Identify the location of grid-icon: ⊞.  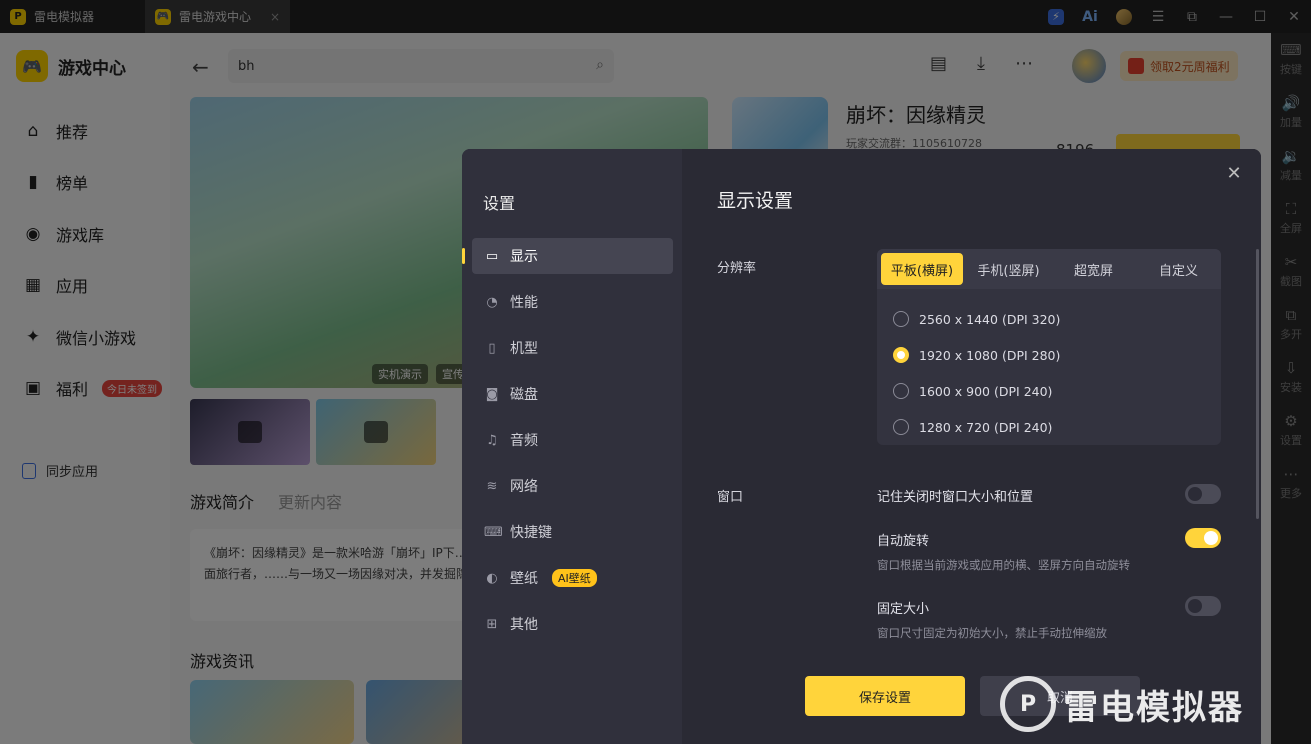
(492, 624).